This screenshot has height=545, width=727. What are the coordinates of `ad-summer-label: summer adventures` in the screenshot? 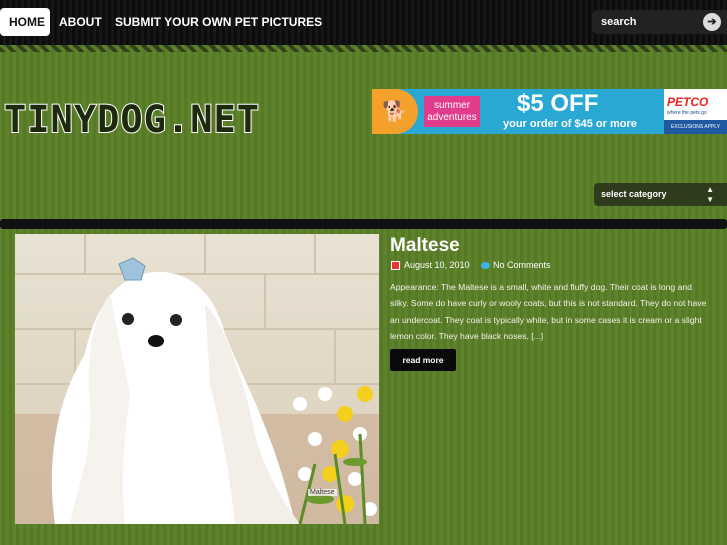 It's located at (452, 111).